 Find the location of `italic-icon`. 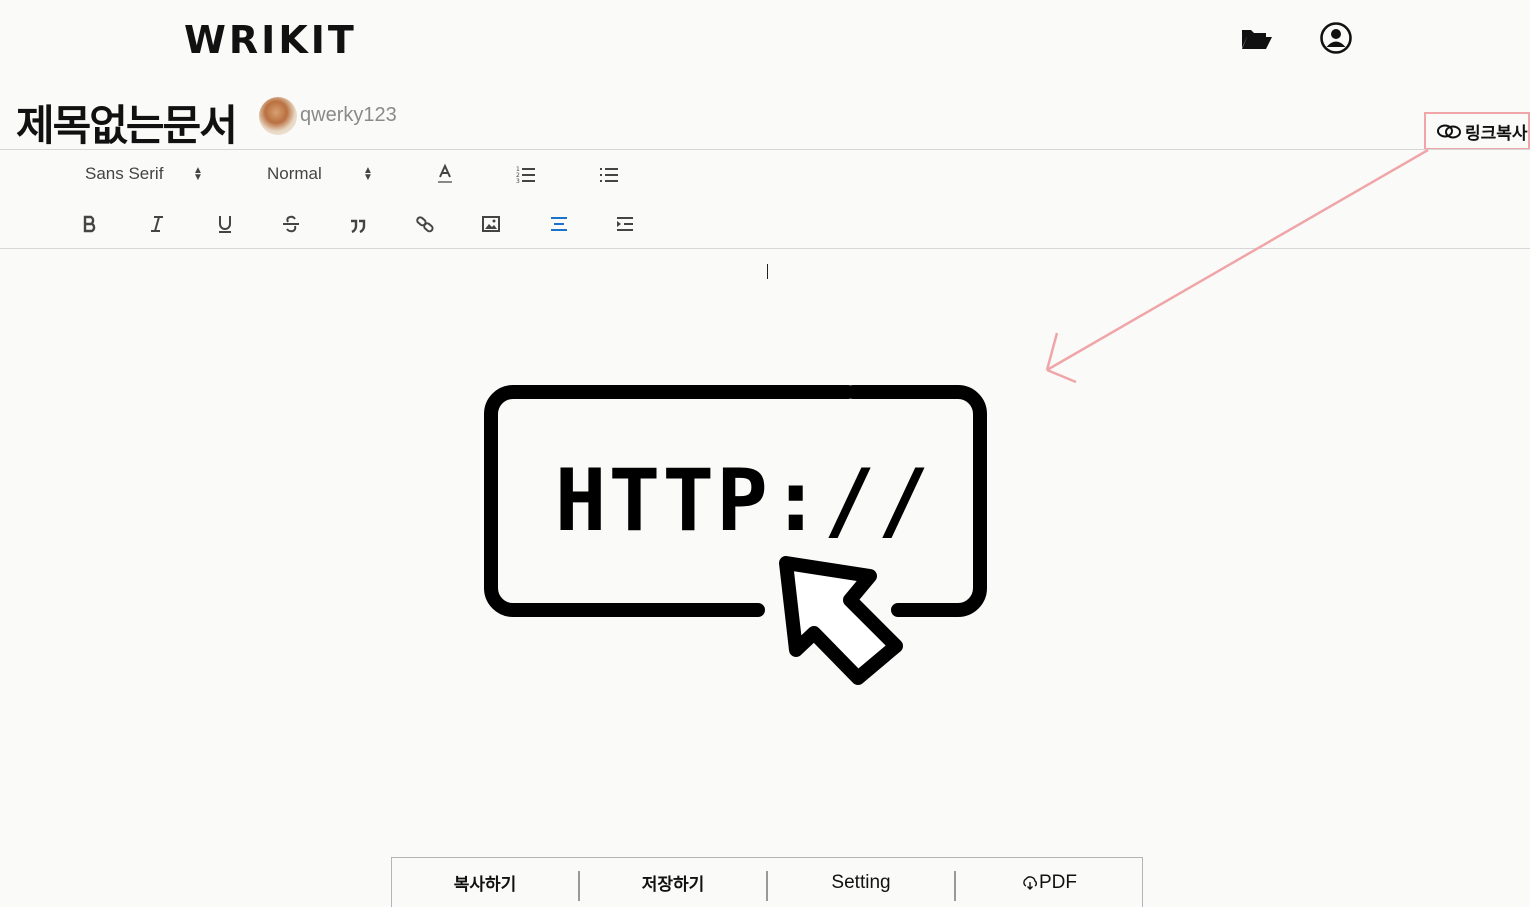

italic-icon is located at coordinates (157, 224).